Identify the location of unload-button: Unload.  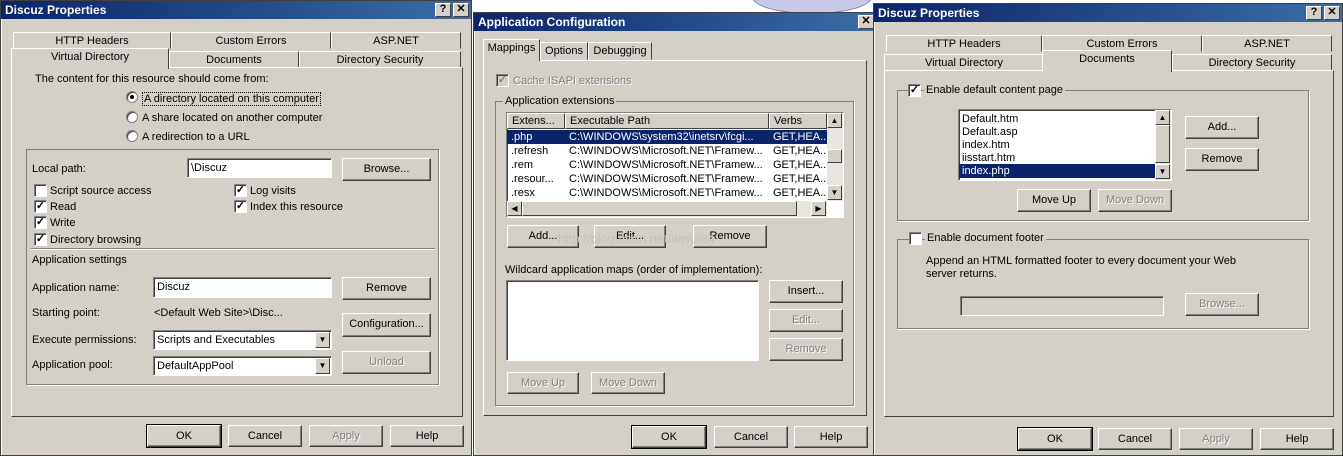
(386, 362).